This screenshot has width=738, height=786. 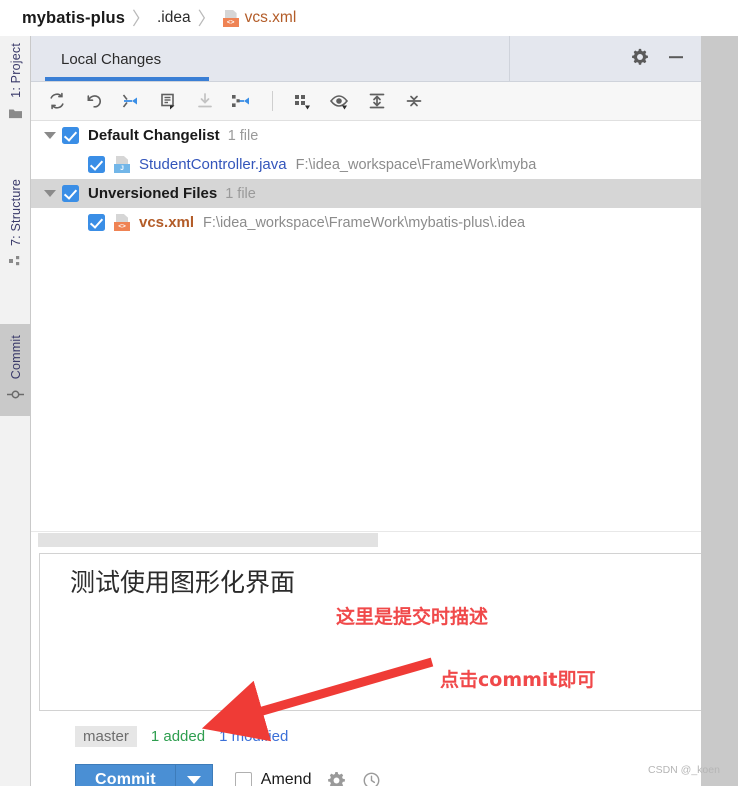 I want to click on tree-group-row: Default Changelist 1 file, so click(x=366, y=135).